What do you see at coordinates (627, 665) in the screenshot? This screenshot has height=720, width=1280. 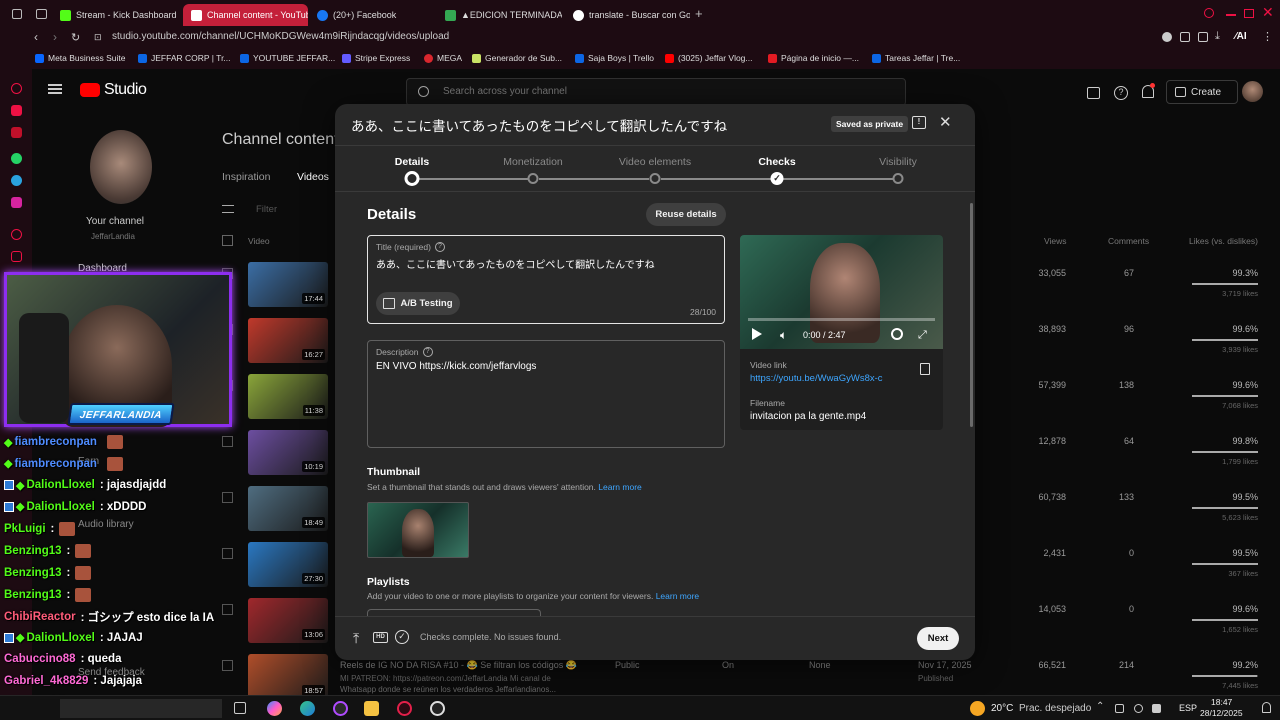 I see `visibility-public: Public` at bounding box center [627, 665].